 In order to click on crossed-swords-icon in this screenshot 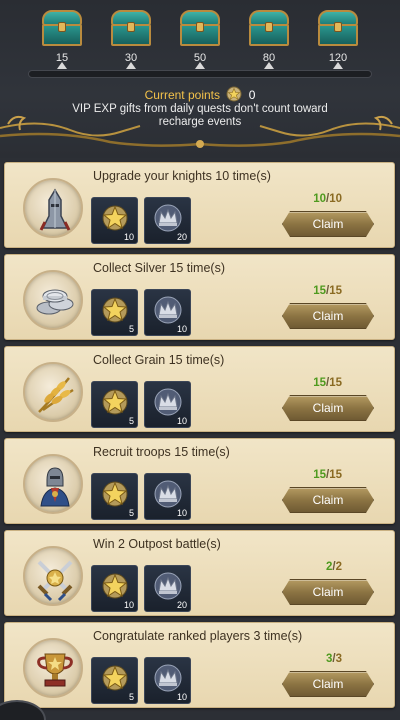, I will do `click(53, 576)`.